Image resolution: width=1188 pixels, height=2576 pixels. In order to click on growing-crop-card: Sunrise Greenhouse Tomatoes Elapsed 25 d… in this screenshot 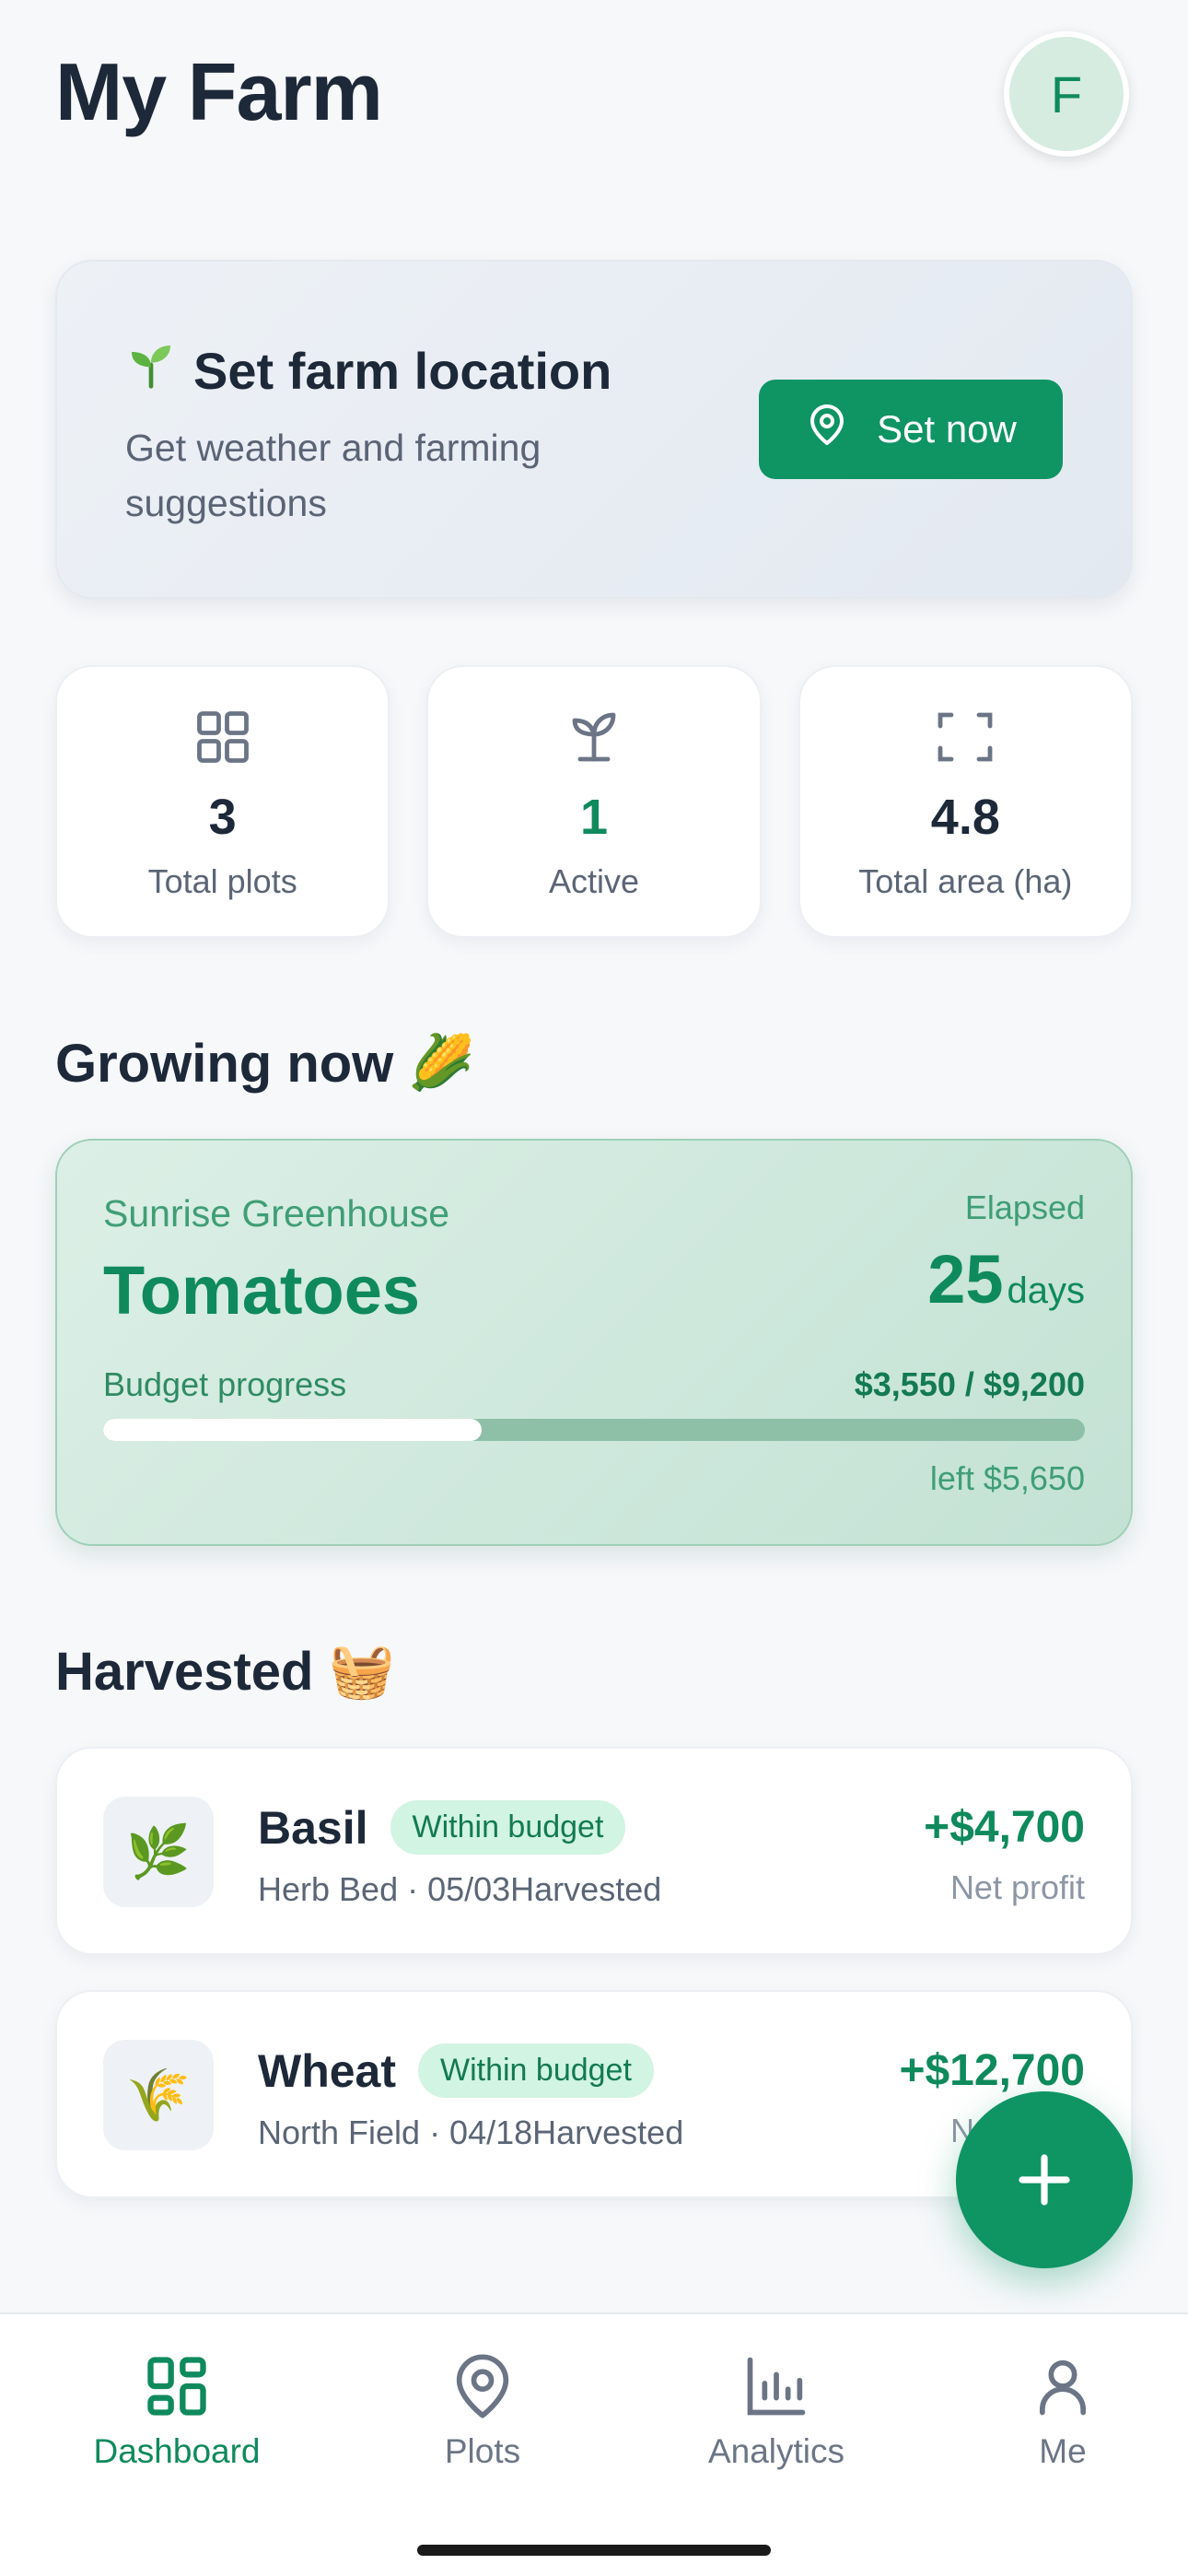, I will do `click(594, 1342)`.